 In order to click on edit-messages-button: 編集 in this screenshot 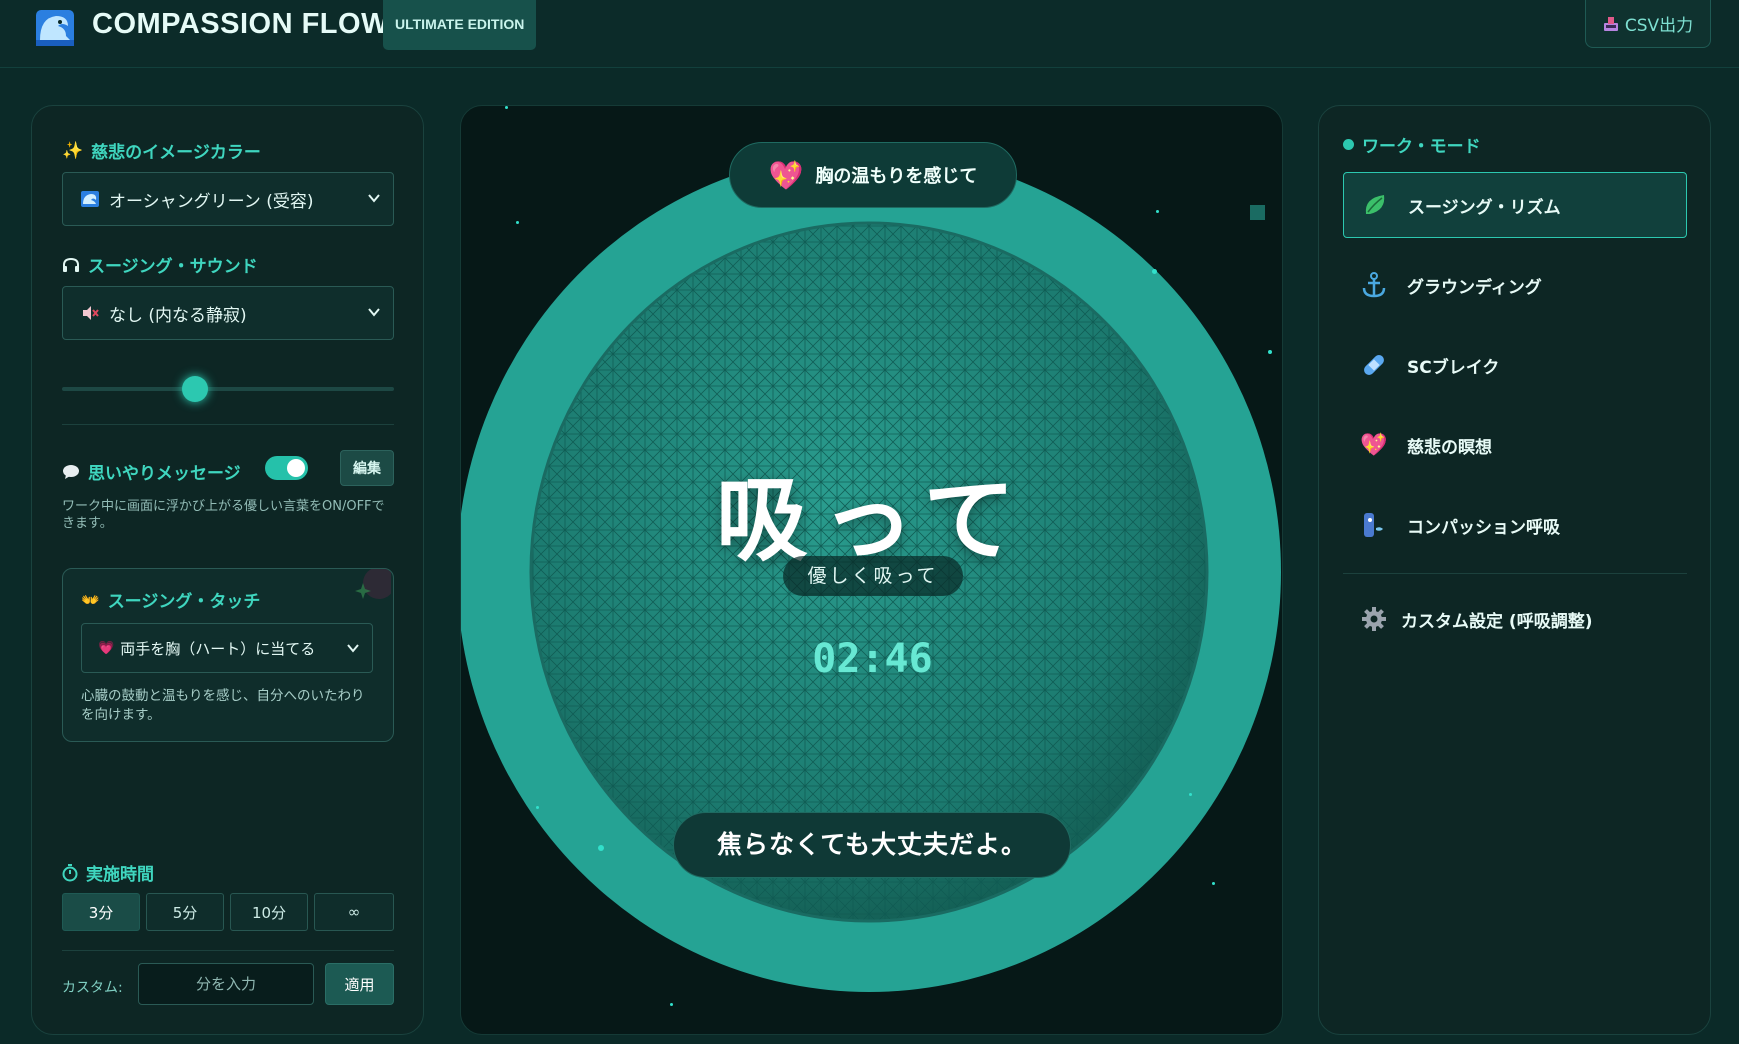, I will do `click(367, 468)`.